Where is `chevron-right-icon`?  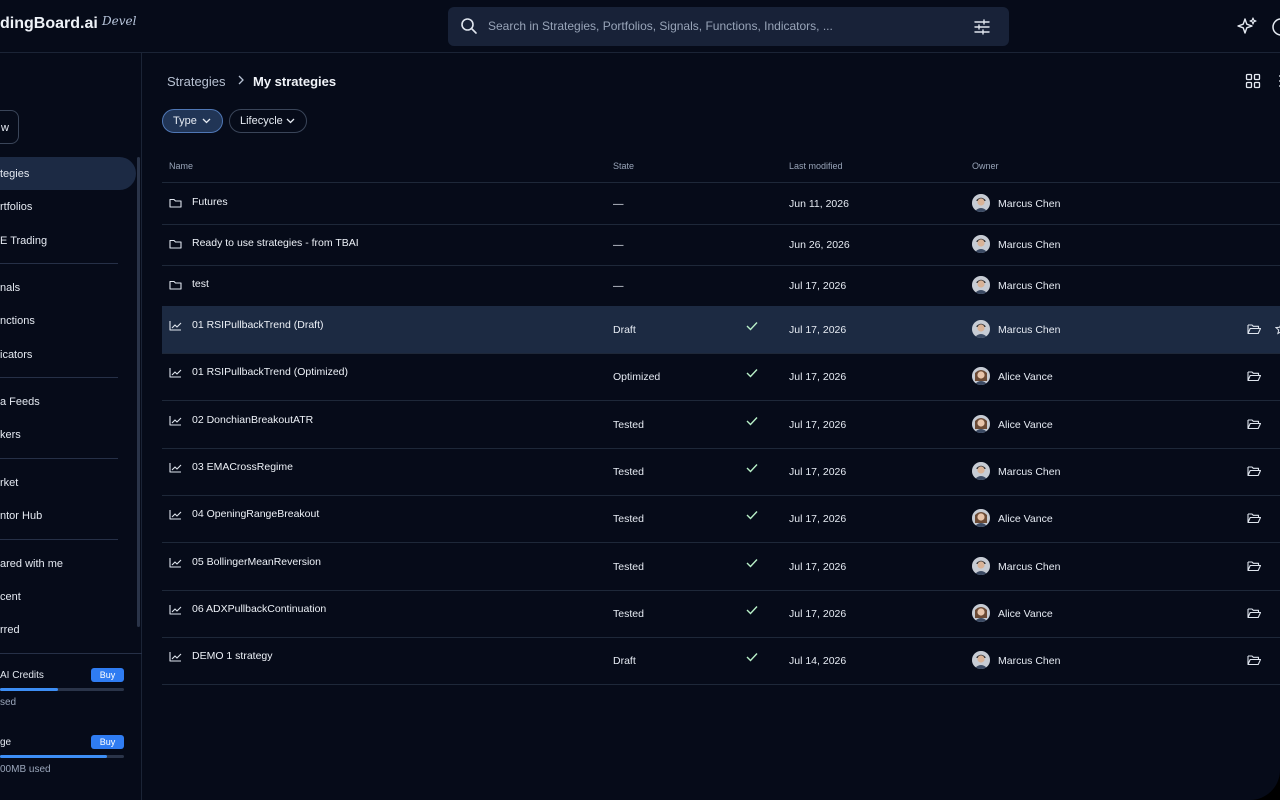 chevron-right-icon is located at coordinates (241, 80).